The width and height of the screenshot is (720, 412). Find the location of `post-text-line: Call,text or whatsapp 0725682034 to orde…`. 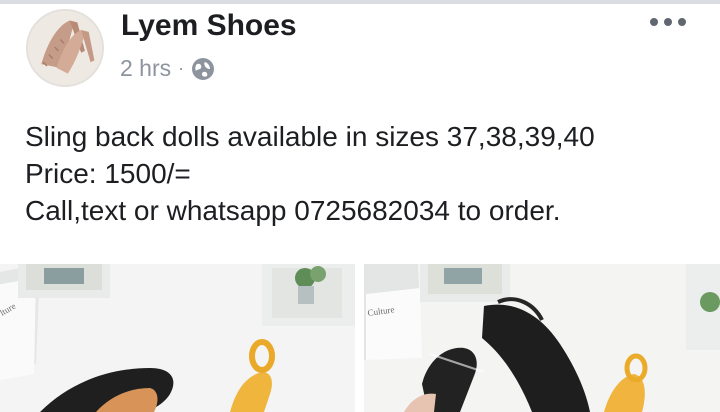

post-text-line: Call,text or whatsapp 0725682034 to orde… is located at coordinates (293, 210).